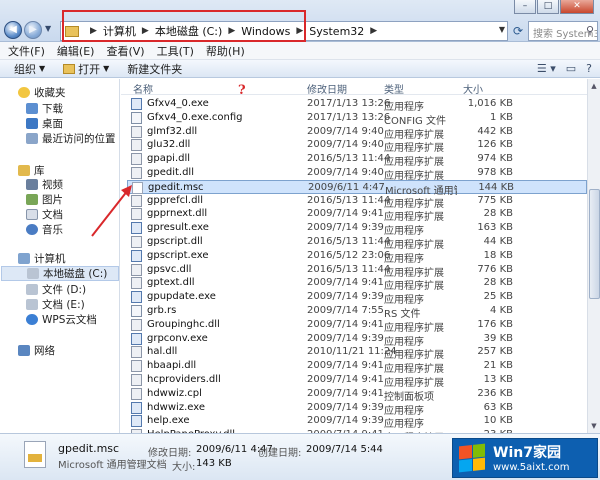  Describe the element at coordinates (349, 241) in the screenshot. I see `file-date: 2016/5/13 11:44` at that location.